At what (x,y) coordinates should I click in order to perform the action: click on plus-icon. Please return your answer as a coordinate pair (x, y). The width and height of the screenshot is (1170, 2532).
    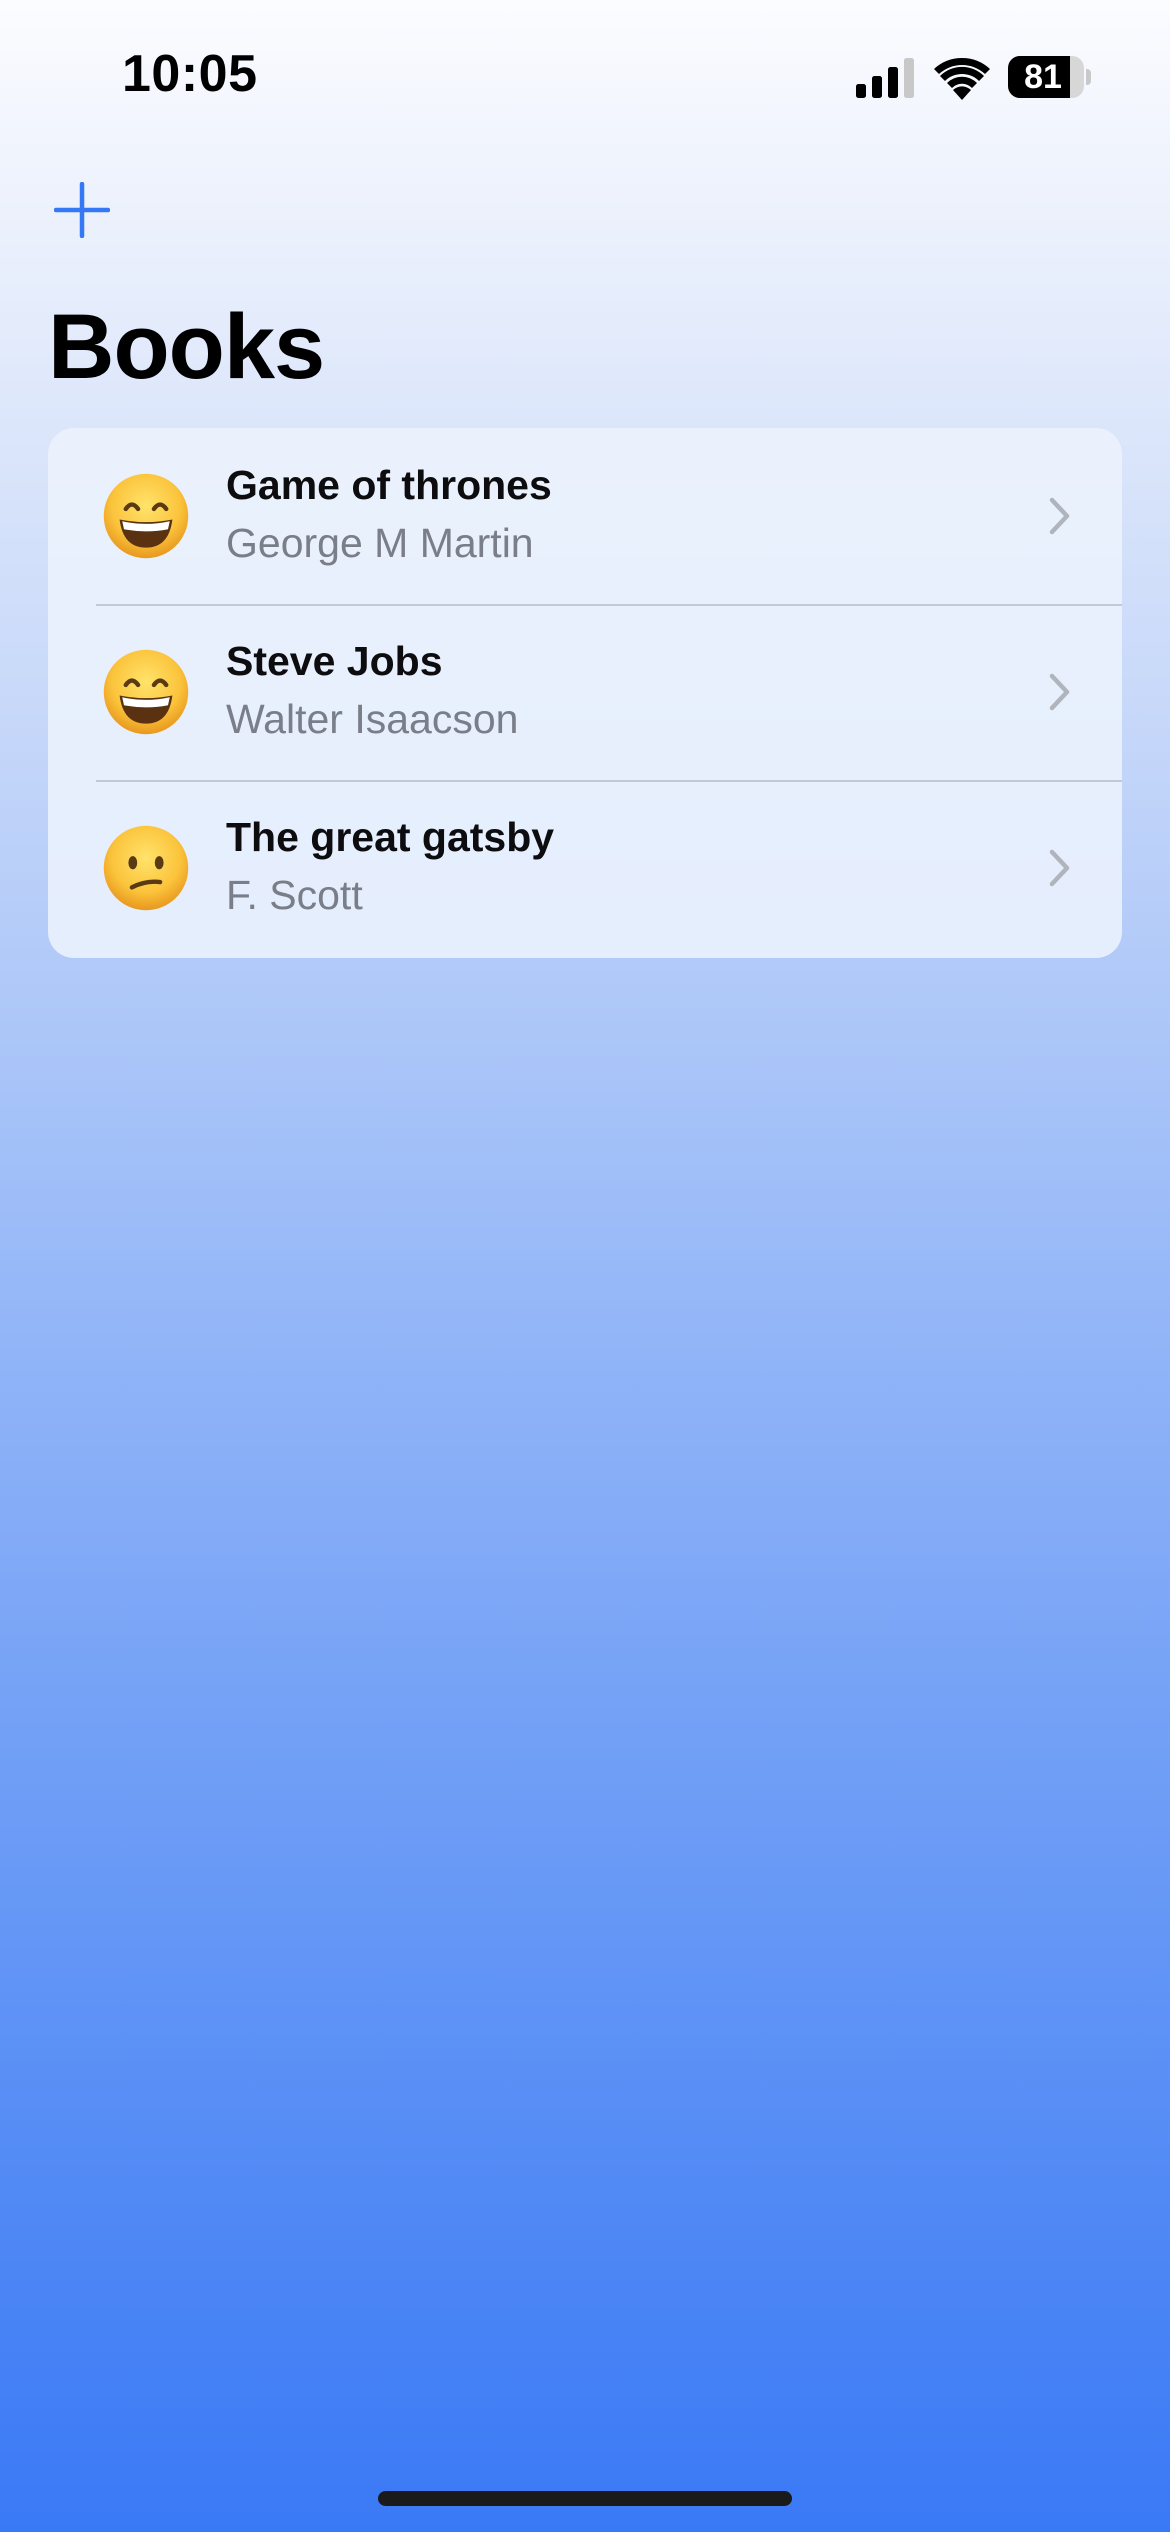
    Looking at the image, I should click on (82, 210).